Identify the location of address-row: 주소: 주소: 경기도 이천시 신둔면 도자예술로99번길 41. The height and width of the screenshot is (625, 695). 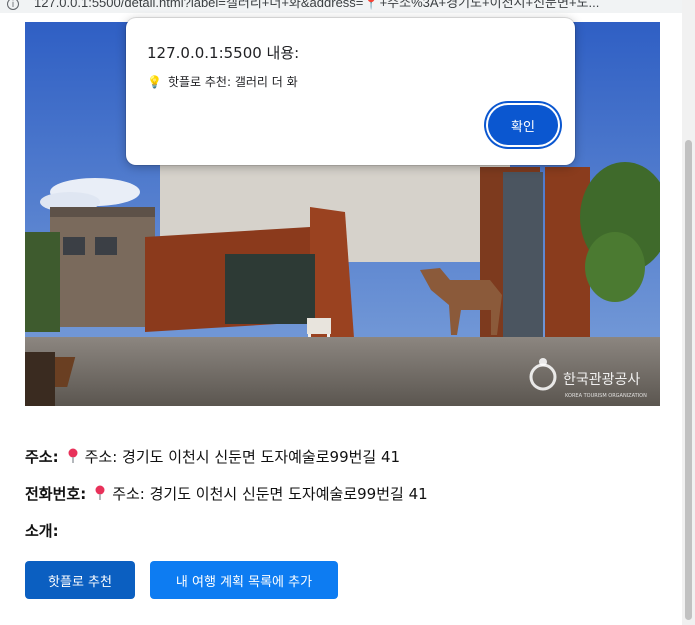
(212, 458).